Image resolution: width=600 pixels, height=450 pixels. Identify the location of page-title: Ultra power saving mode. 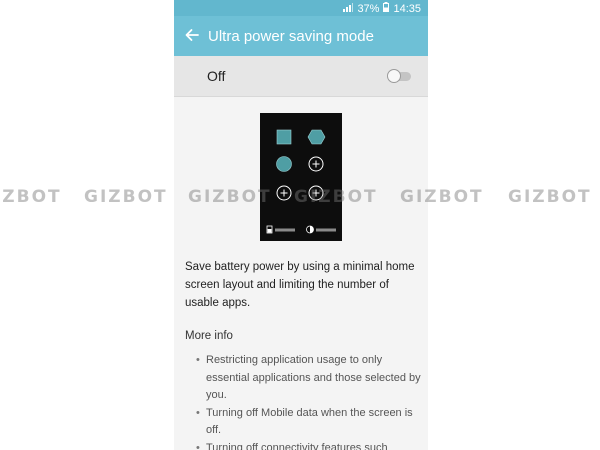
(291, 36).